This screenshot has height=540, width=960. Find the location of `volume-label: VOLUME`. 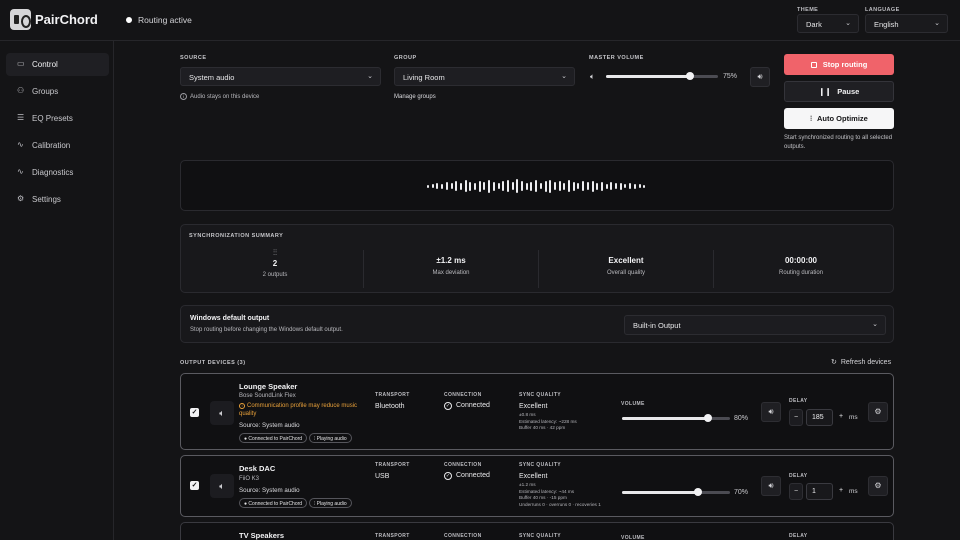

volume-label: VOLUME is located at coordinates (633, 404).